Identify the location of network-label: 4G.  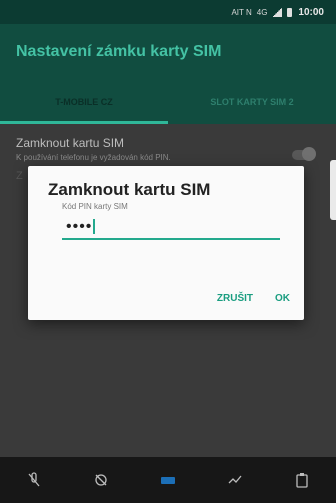
(262, 12).